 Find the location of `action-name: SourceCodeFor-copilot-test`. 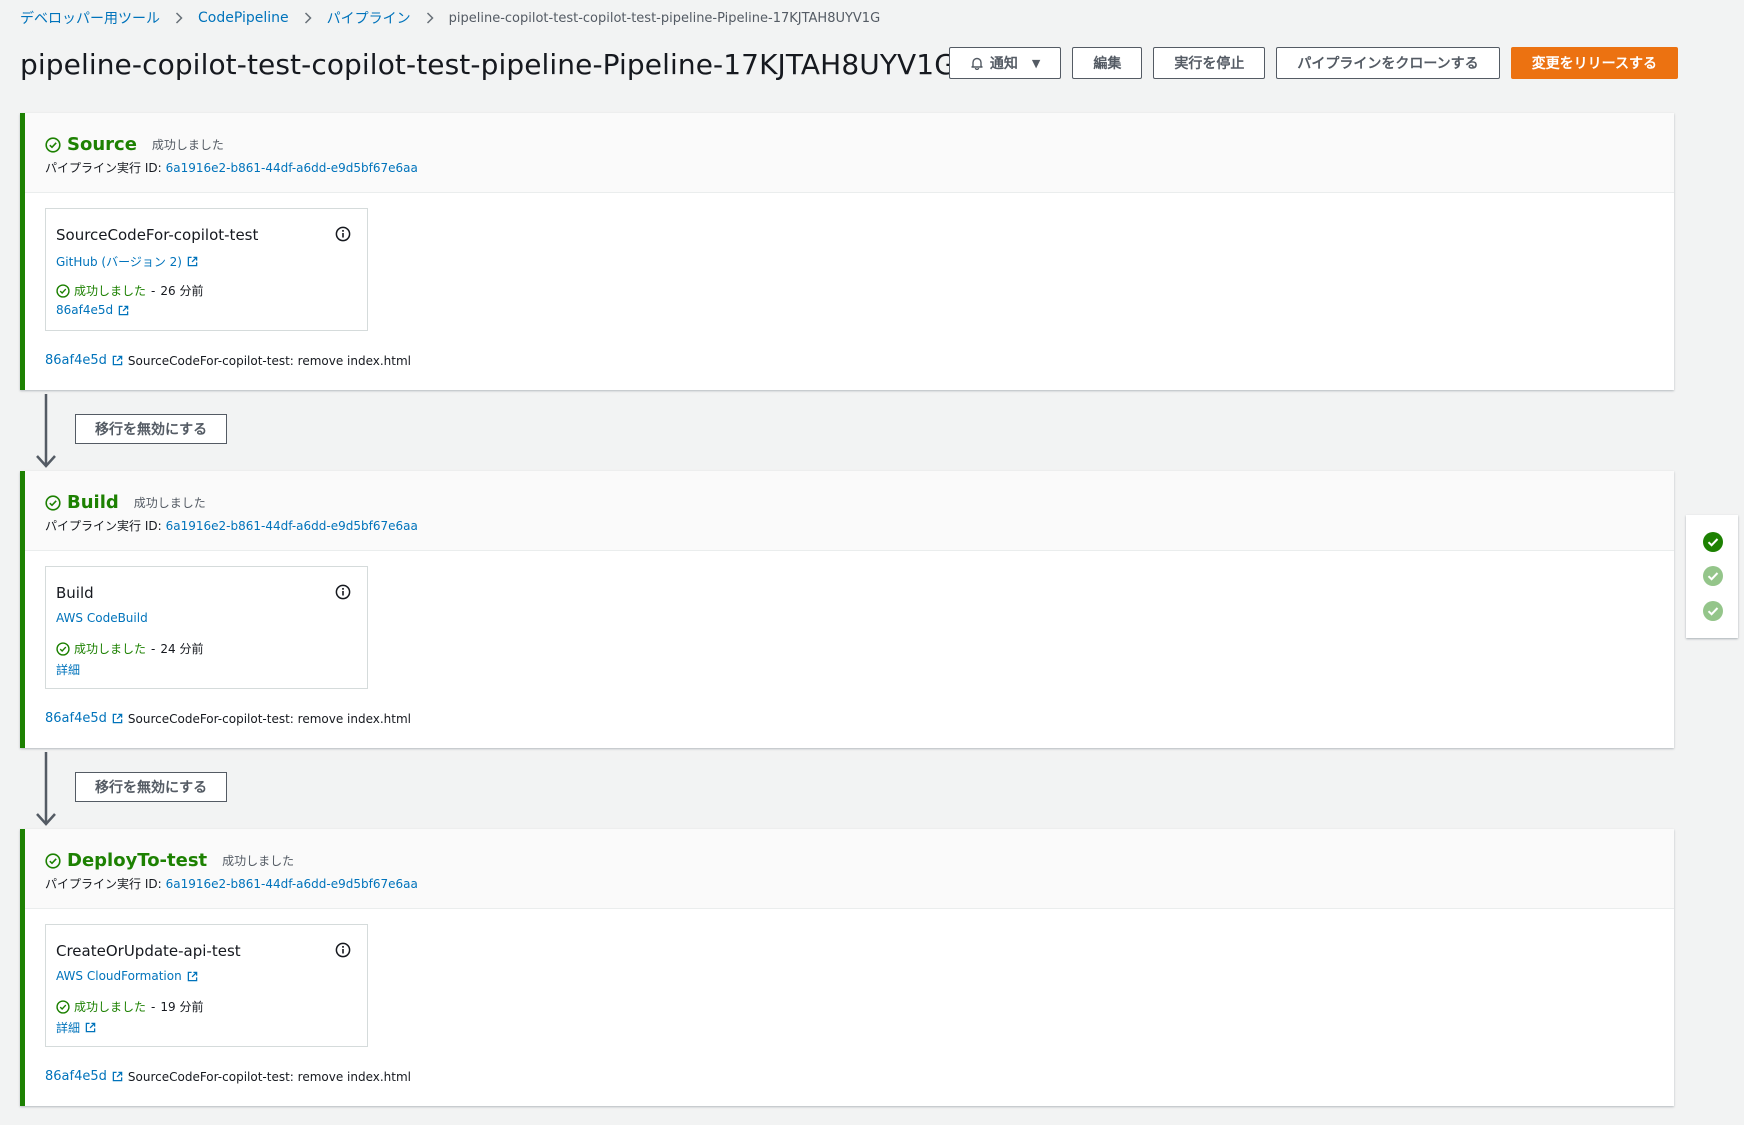

action-name: SourceCodeFor-copilot-test is located at coordinates (157, 235).